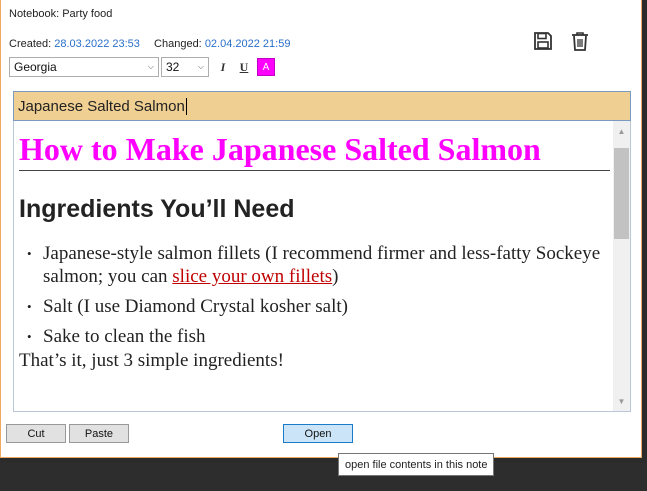  Describe the element at coordinates (99, 433) in the screenshot. I see `paste-button: Paste` at that location.